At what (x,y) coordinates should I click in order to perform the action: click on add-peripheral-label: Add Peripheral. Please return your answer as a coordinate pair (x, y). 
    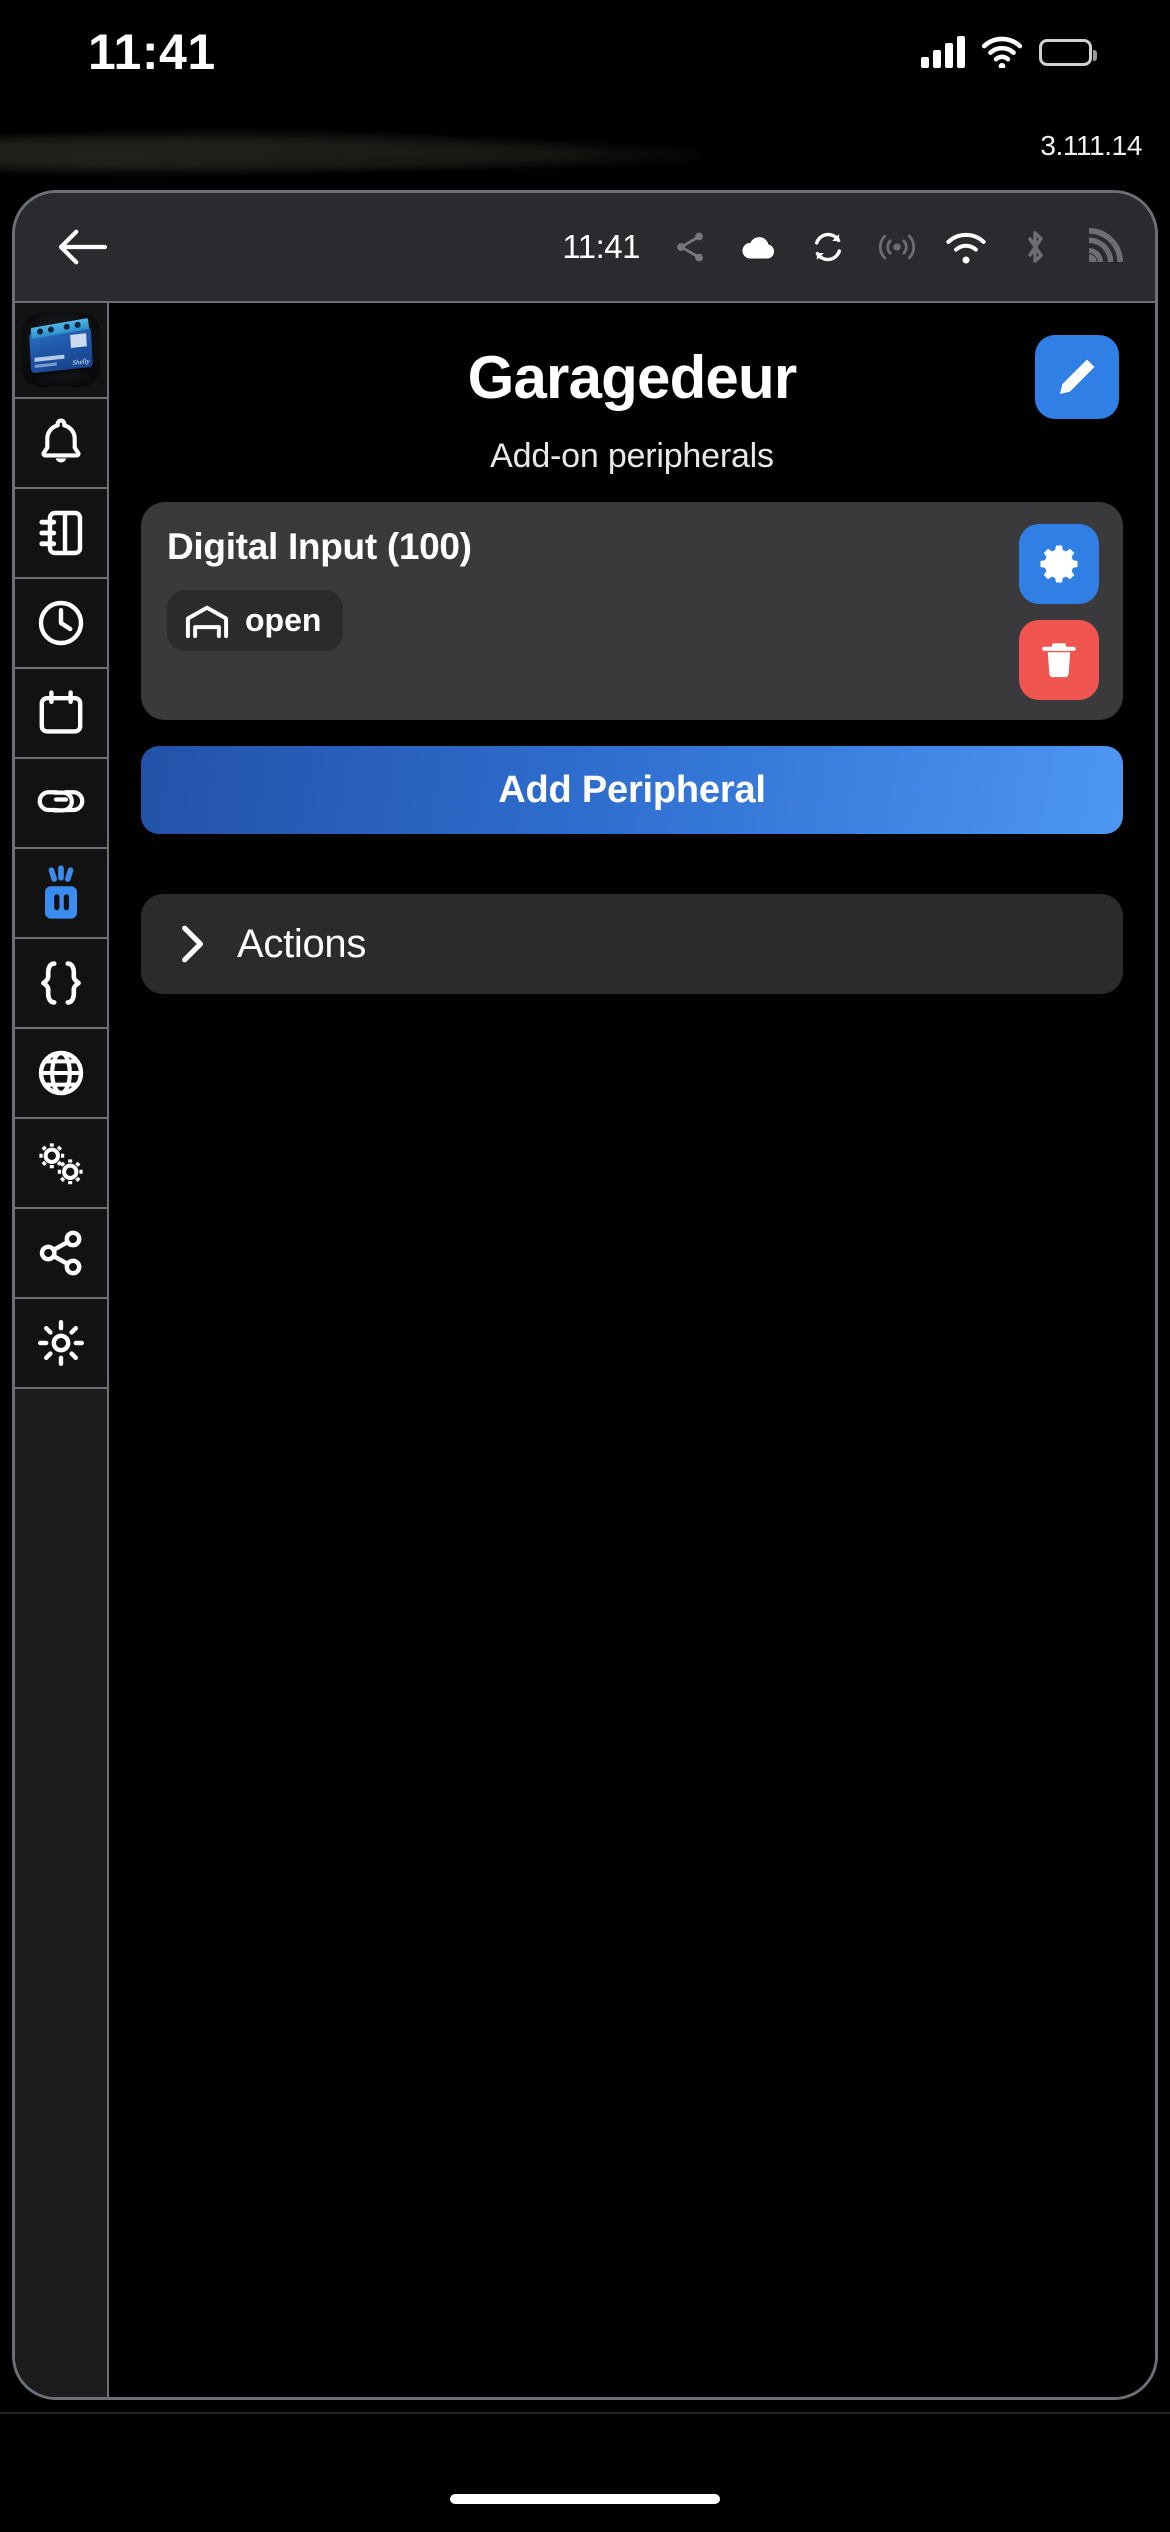
    Looking at the image, I should click on (632, 789).